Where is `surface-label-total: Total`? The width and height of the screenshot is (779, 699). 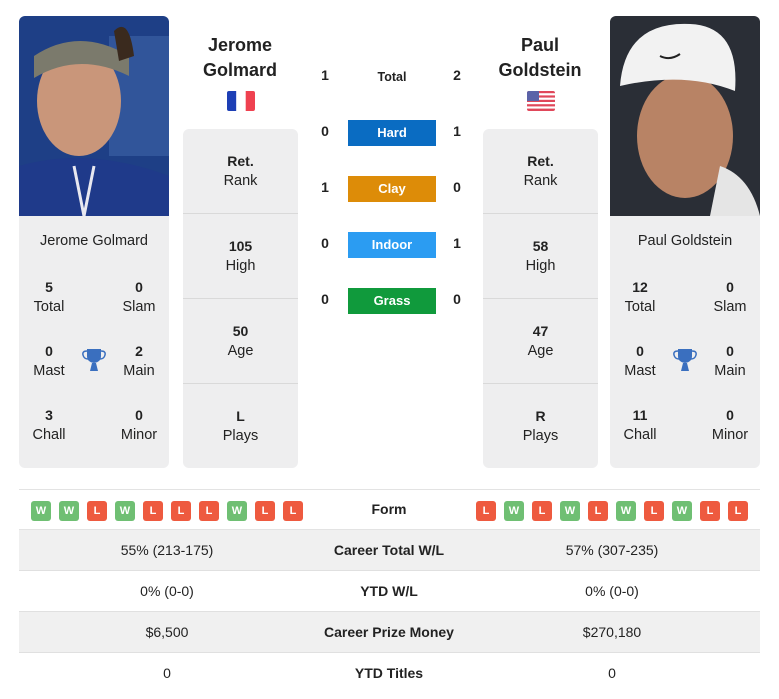 surface-label-total: Total is located at coordinates (392, 77).